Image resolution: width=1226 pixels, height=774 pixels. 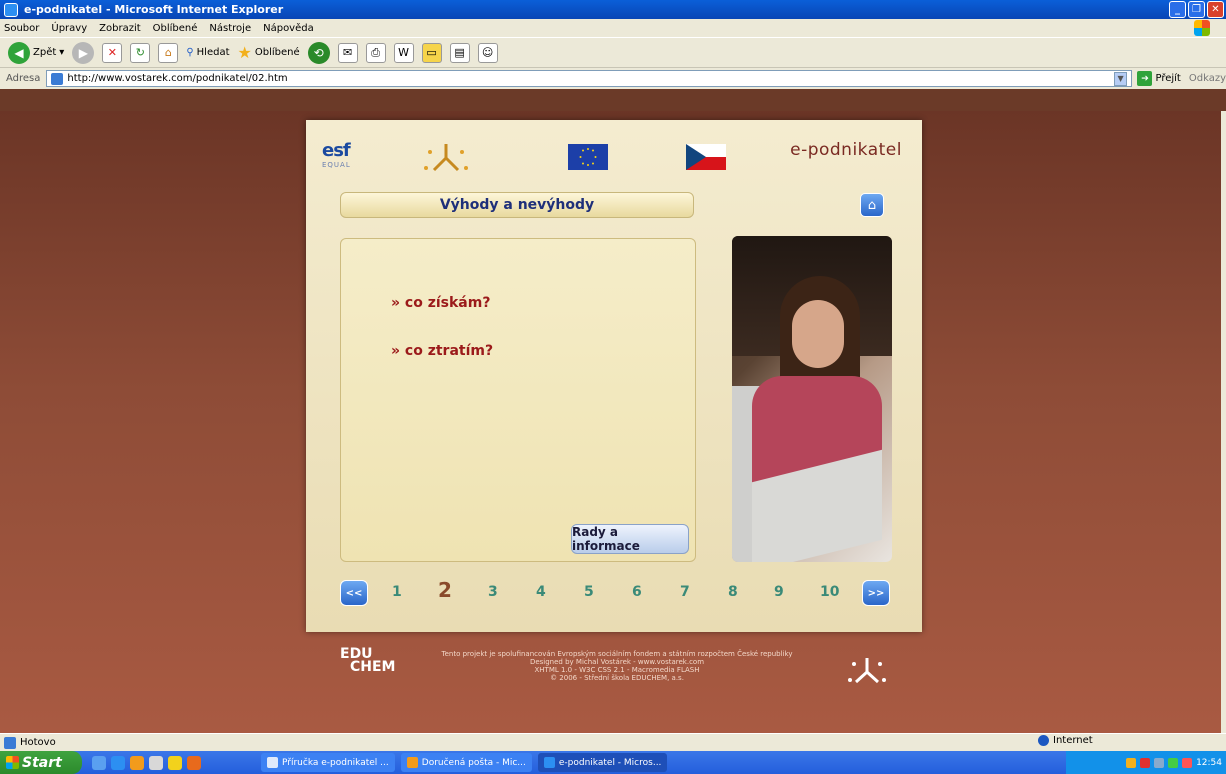 What do you see at coordinates (779, 592) in the screenshot?
I see `page-link-9: 9` at bounding box center [779, 592].